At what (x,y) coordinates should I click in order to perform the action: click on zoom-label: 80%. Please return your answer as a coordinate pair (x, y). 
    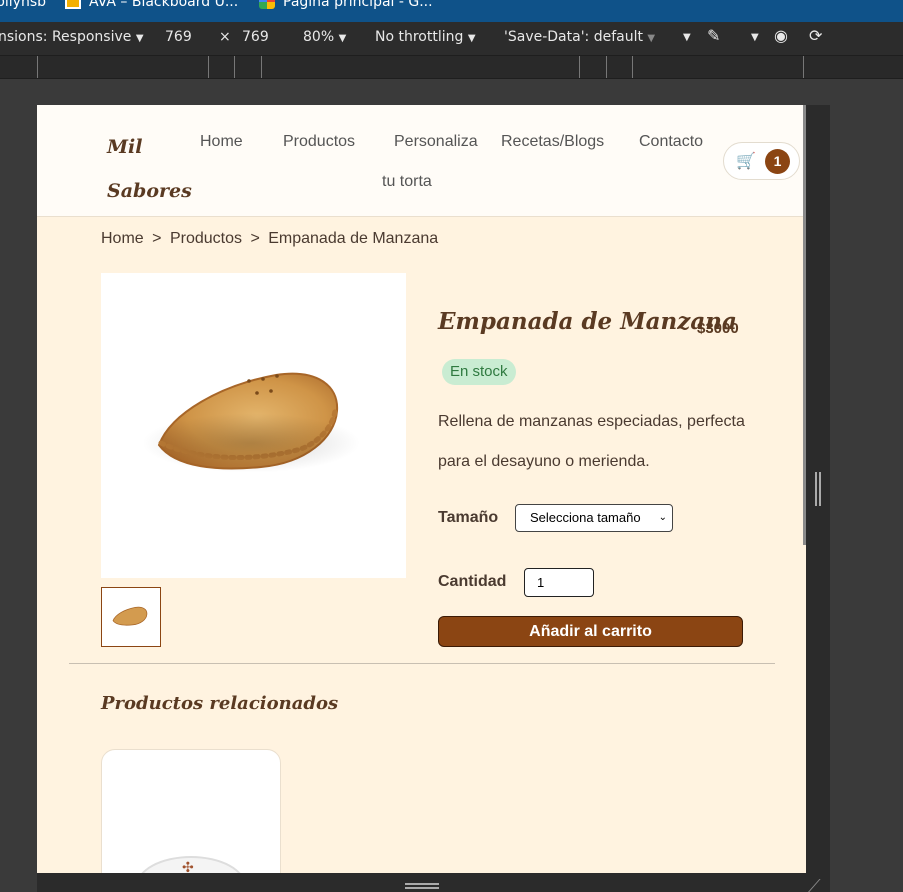
    Looking at the image, I should click on (319, 37).